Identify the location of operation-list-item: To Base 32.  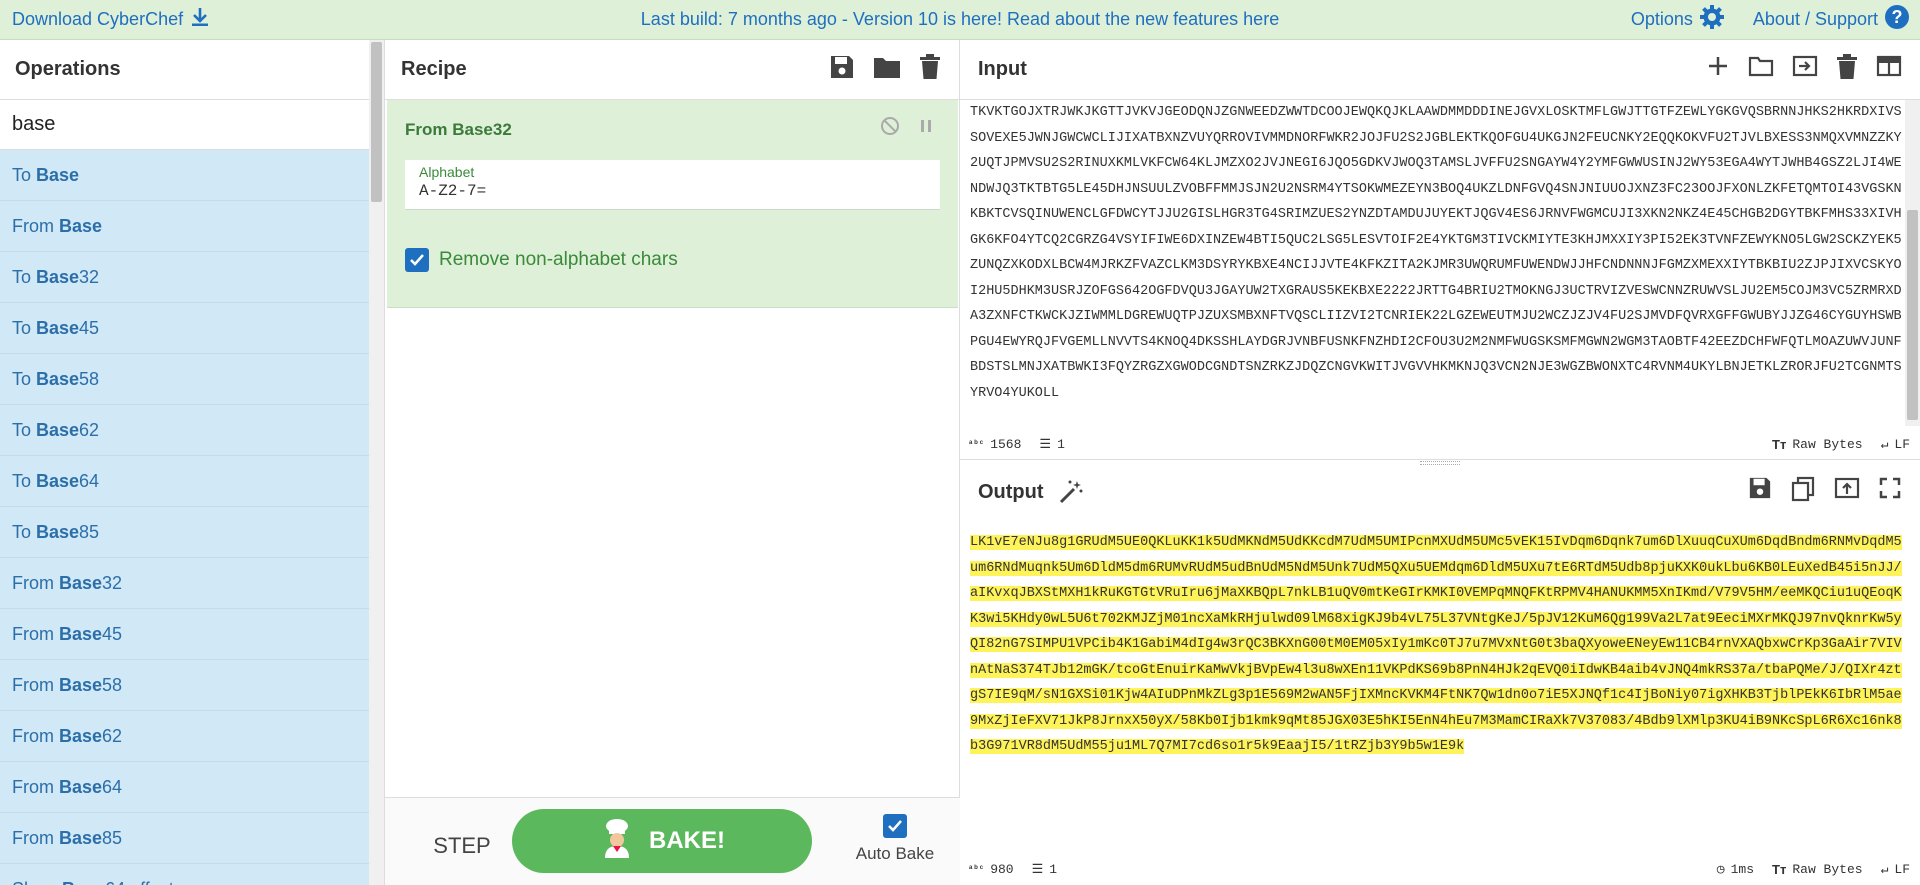
(185, 277).